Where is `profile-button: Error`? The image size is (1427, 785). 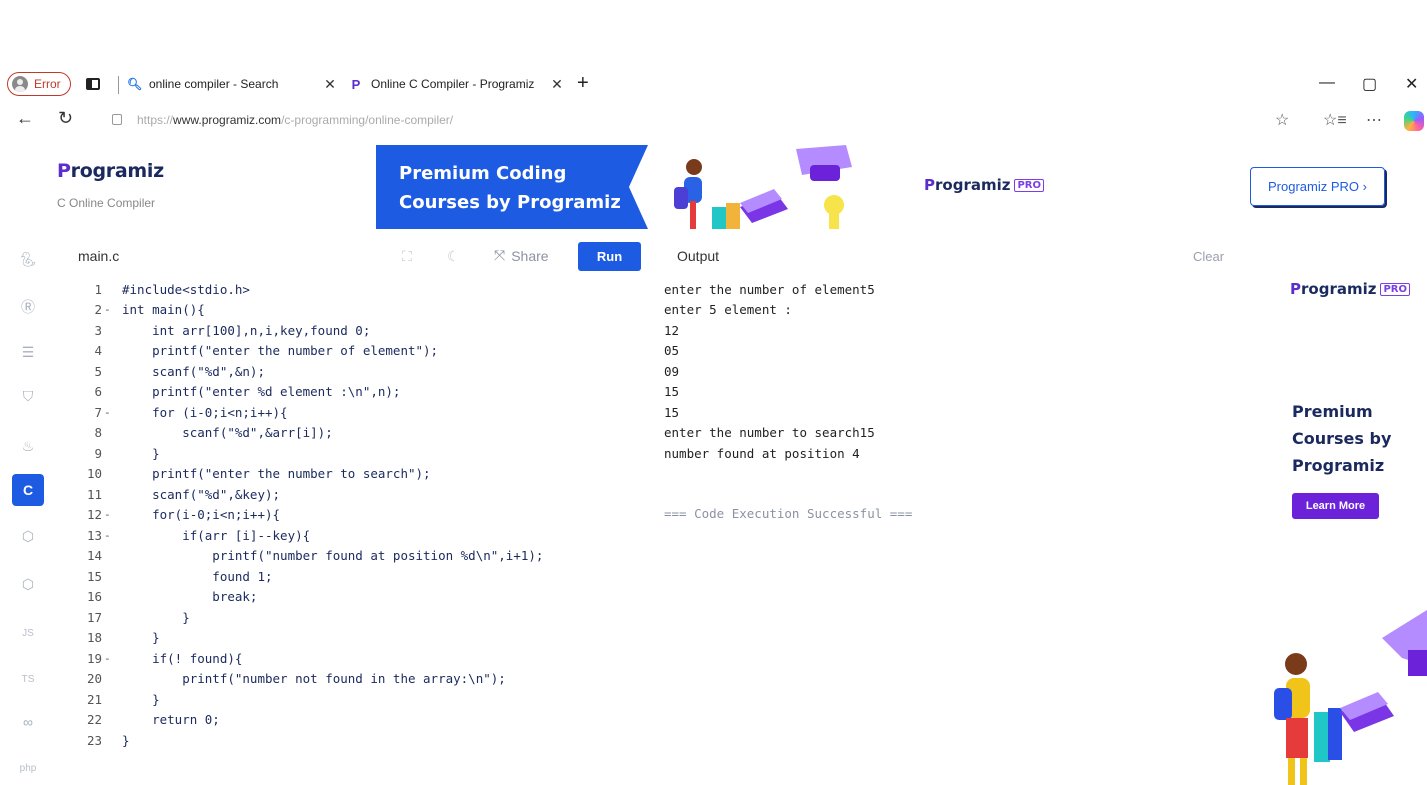 profile-button: Error is located at coordinates (39, 84).